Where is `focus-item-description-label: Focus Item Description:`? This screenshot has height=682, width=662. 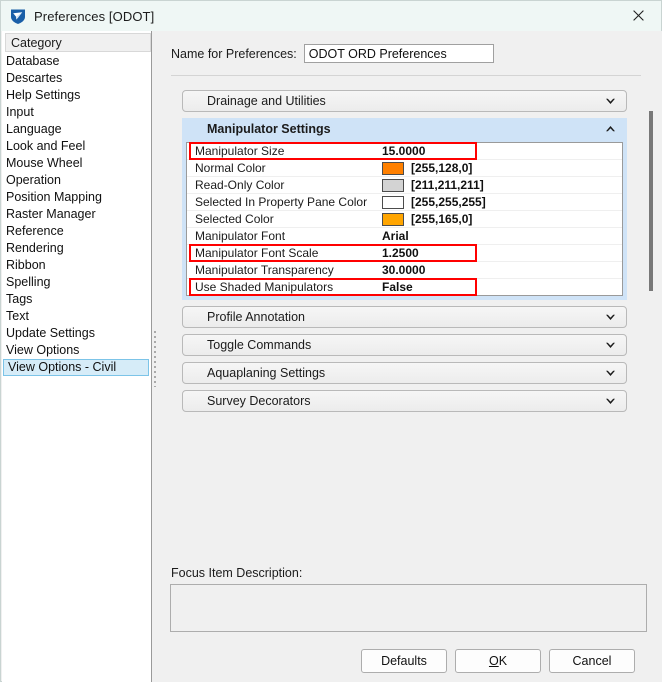
focus-item-description-label: Focus Item Description: is located at coordinates (237, 573).